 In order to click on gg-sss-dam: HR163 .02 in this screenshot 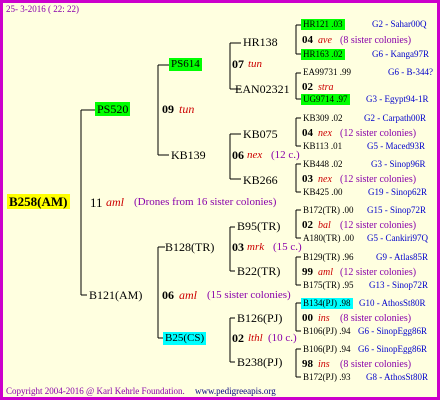, I will do `click(323, 54)`.